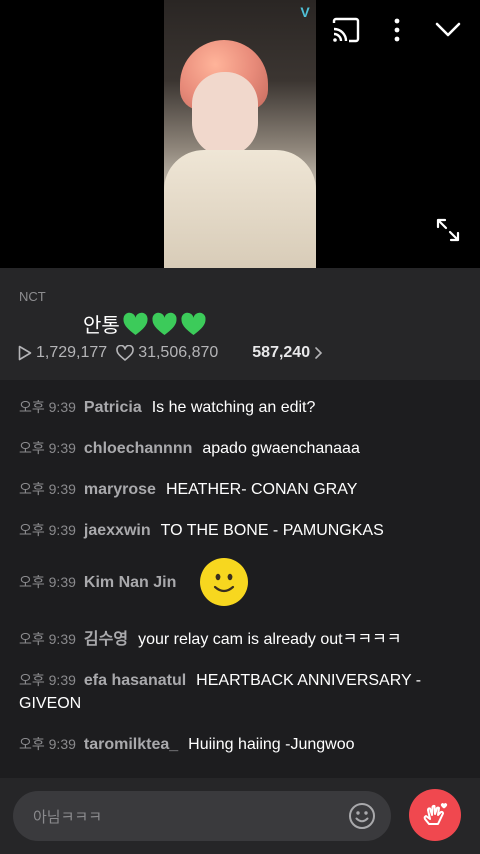  Describe the element at coordinates (131, 744) in the screenshot. I see `message-user: taromilktea_` at that location.